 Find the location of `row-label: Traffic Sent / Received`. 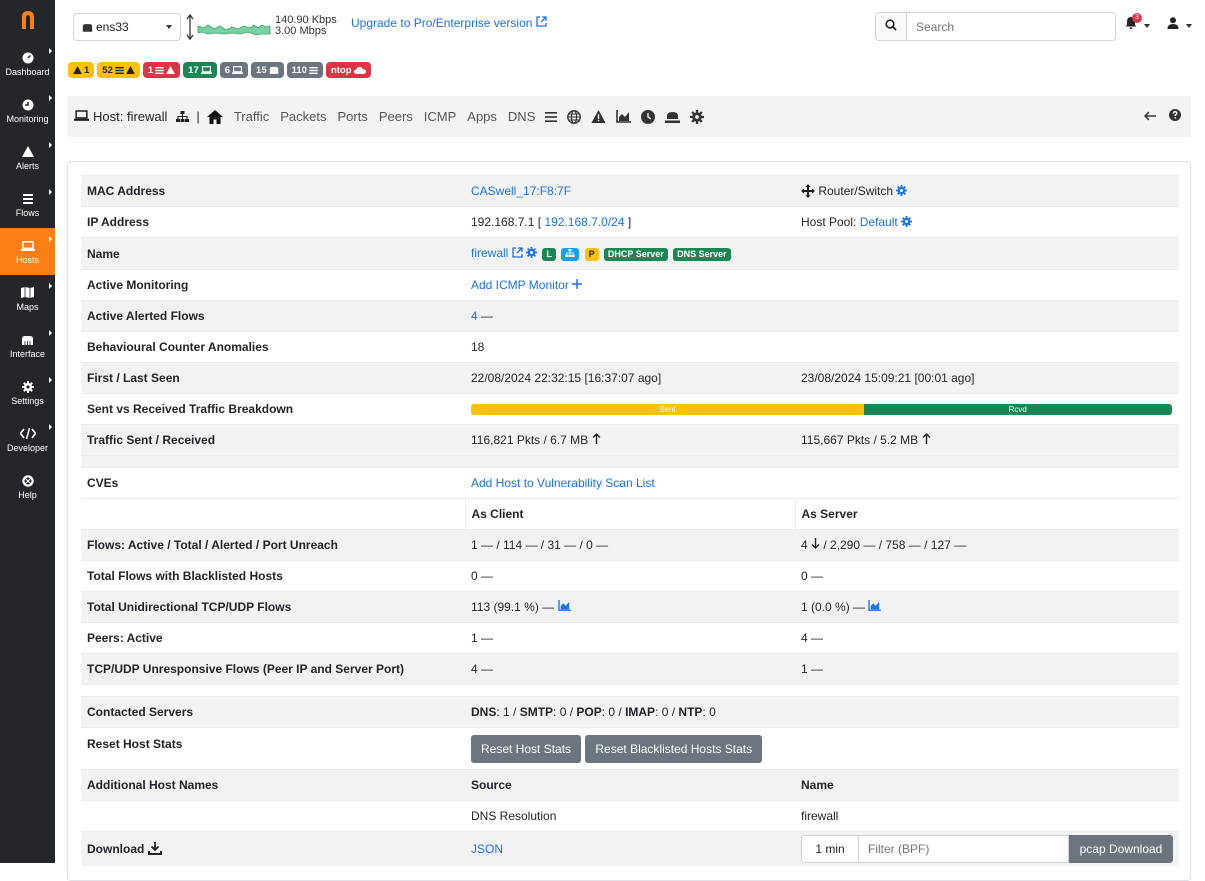

row-label: Traffic Sent / Received is located at coordinates (273, 440).